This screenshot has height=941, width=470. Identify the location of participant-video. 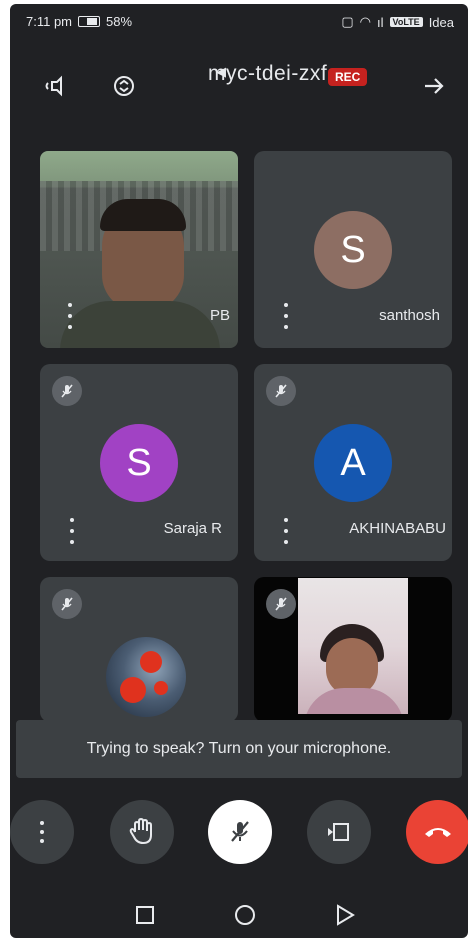
(353, 646).